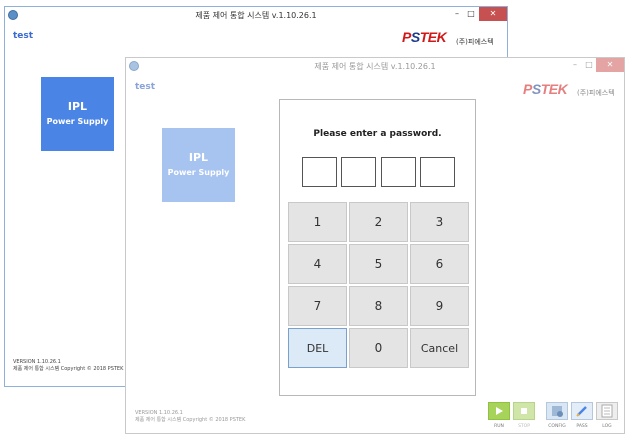 The height and width of the screenshot is (434, 625). Describe the element at coordinates (378, 264) in the screenshot. I see `key-5: 5` at that location.